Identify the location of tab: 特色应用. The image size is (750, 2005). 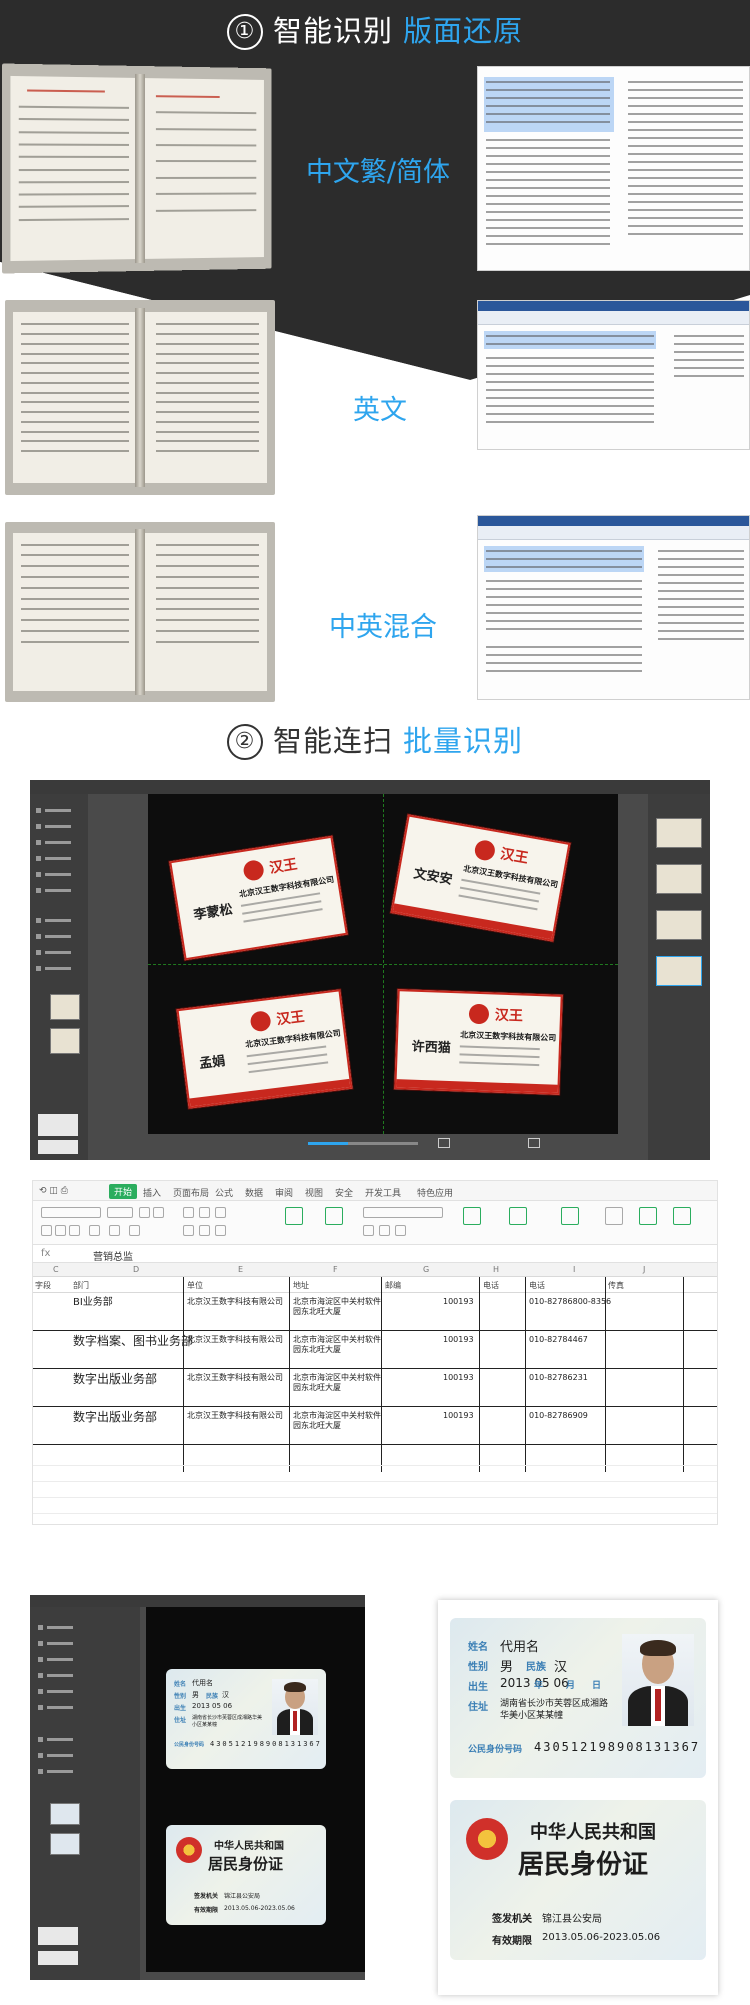
(435, 1192).